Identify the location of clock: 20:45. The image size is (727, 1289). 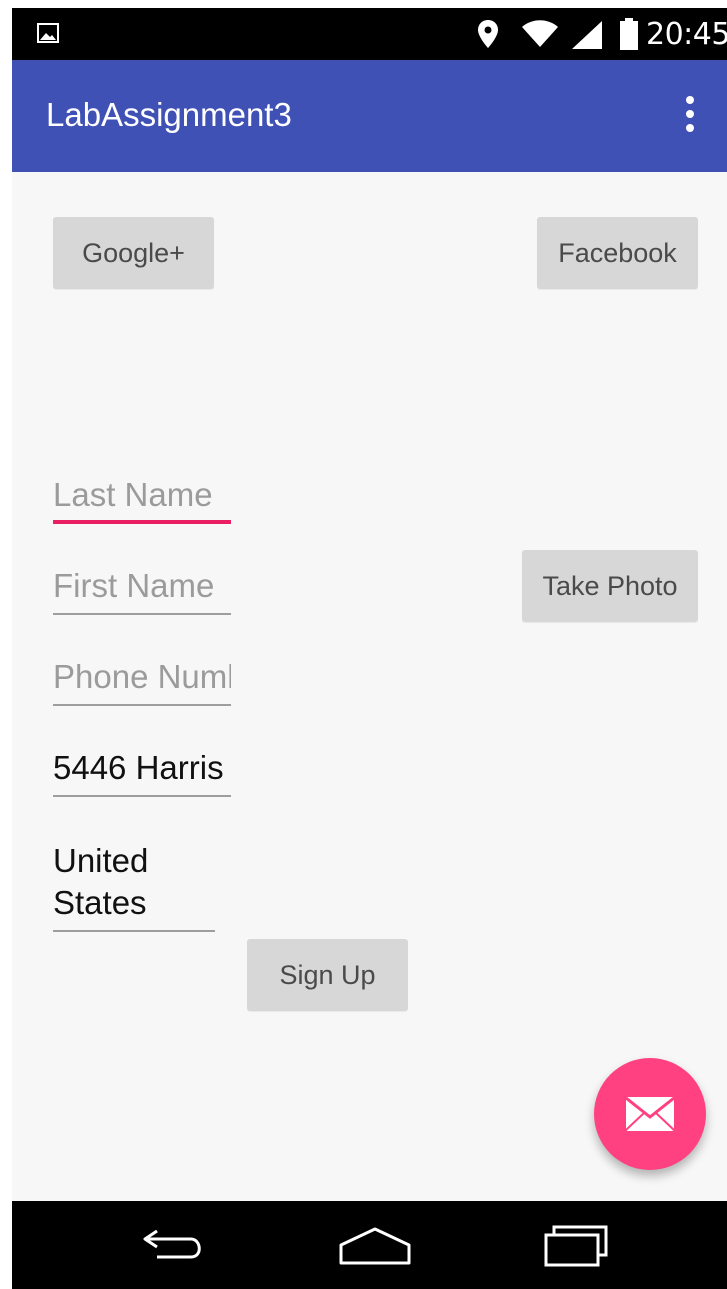
(686, 34).